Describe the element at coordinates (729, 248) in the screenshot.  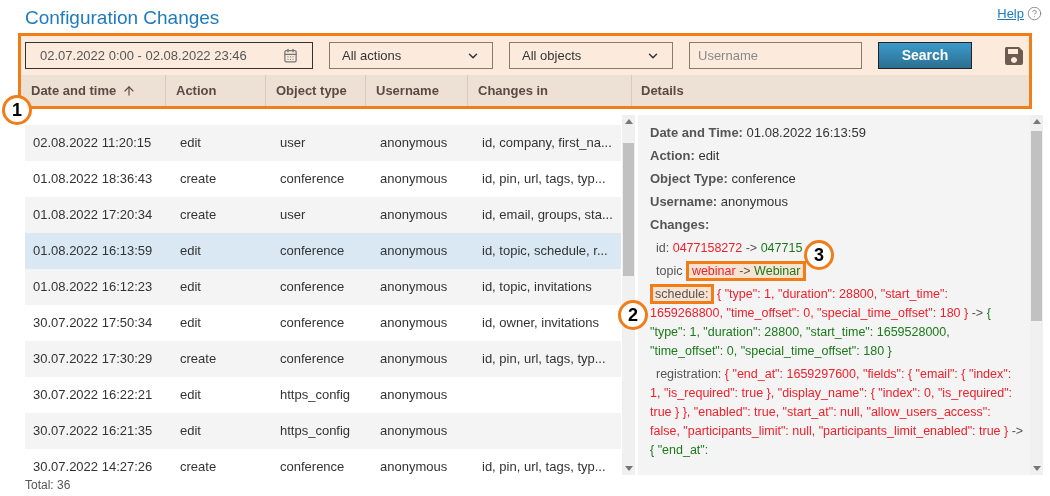
I see `change-entry: id: 0477158272 -> 047715` at that location.